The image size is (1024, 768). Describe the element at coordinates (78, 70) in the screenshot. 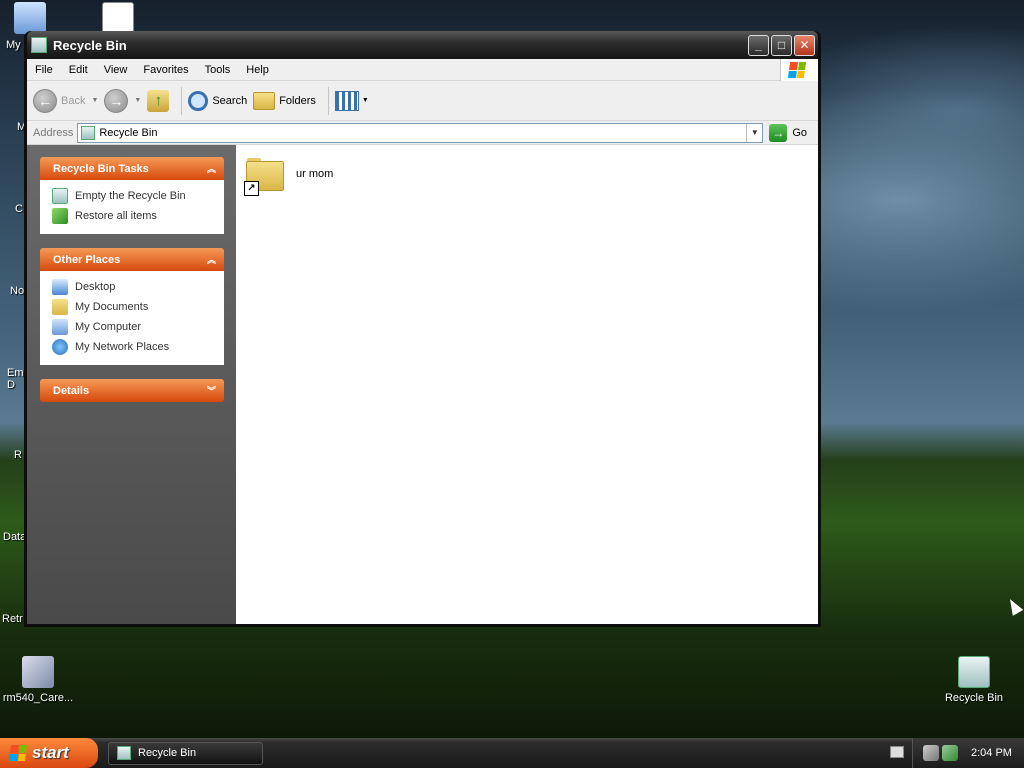

I see `menu-edit: Edit` at that location.